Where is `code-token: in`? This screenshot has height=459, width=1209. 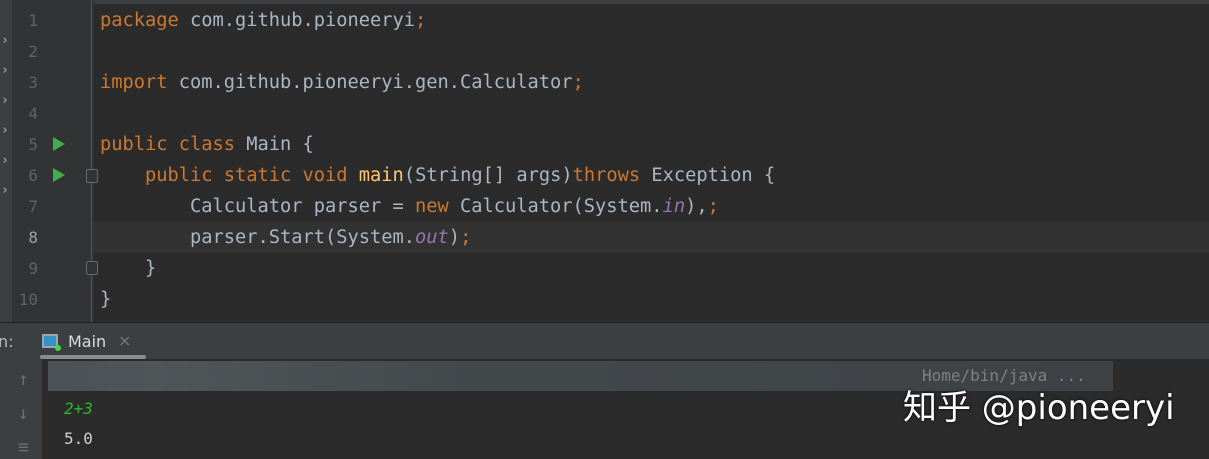 code-token: in is located at coordinates (674, 206).